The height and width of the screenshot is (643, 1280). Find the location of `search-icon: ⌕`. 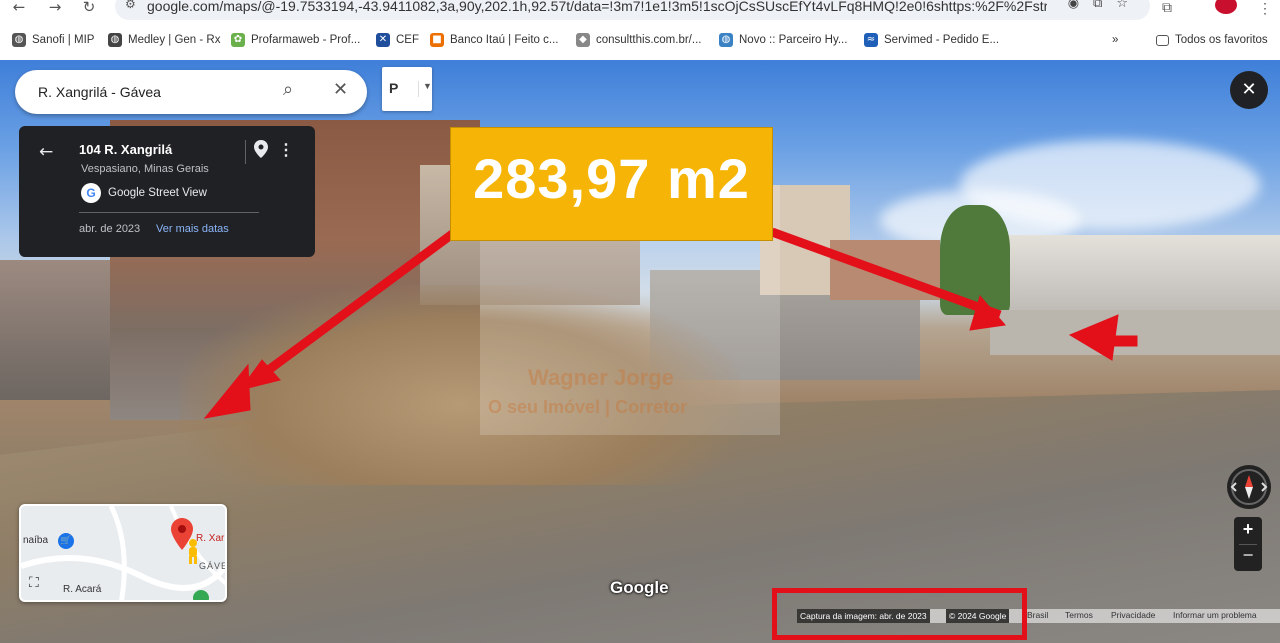

search-icon: ⌕ is located at coordinates (288, 89).